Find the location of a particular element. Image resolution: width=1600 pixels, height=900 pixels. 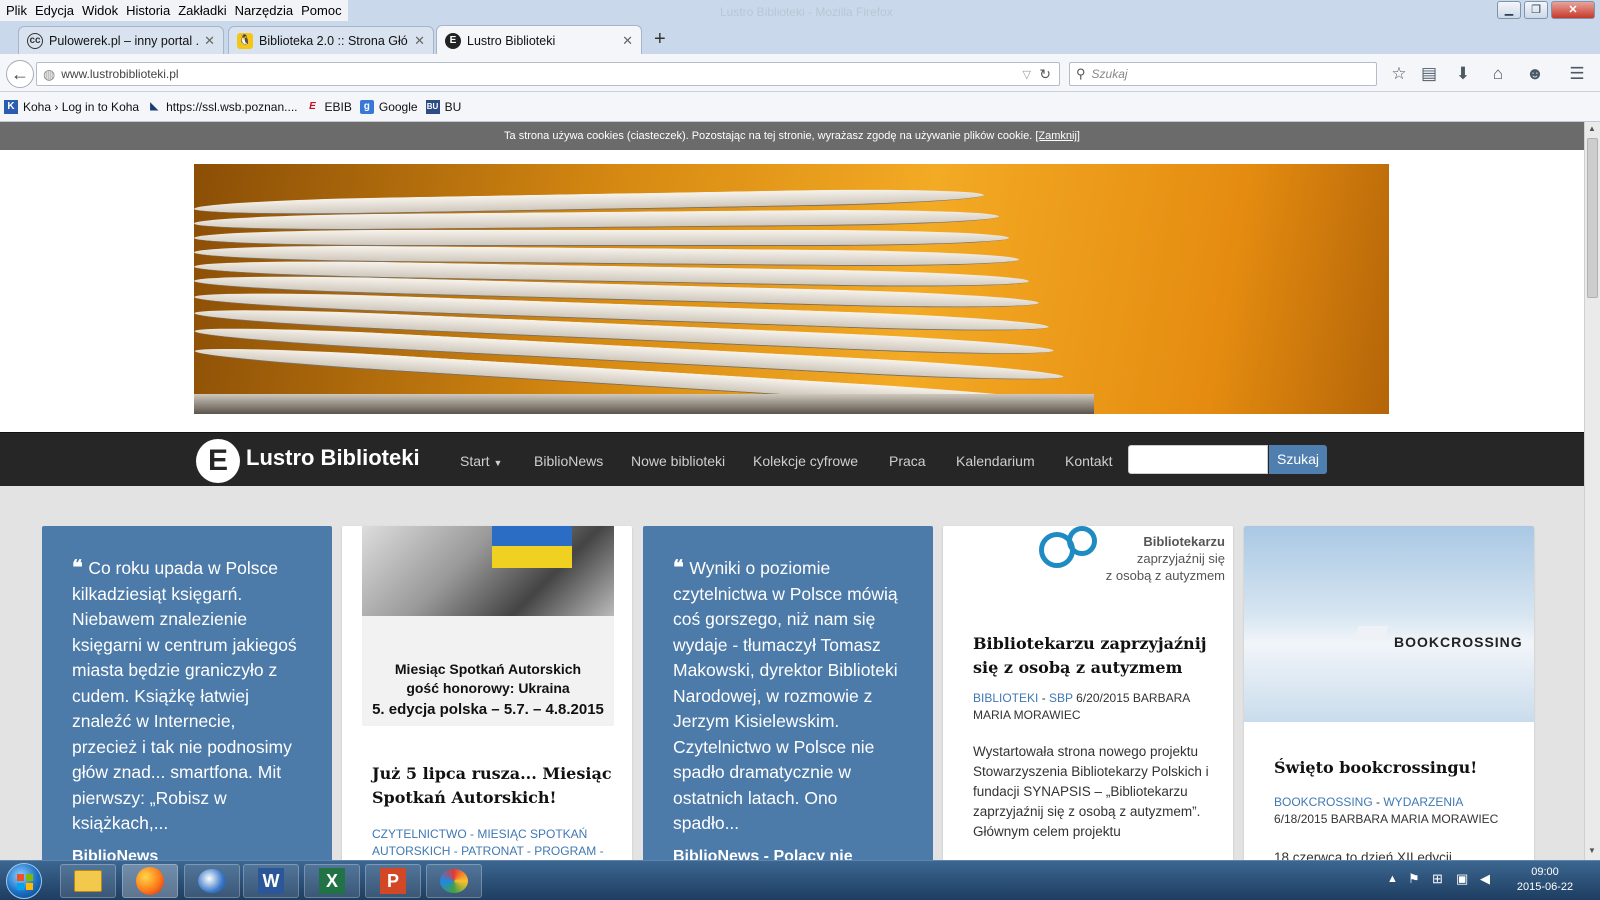

bookcrossing-image: BOOKCROSSING is located at coordinates (1389, 624).